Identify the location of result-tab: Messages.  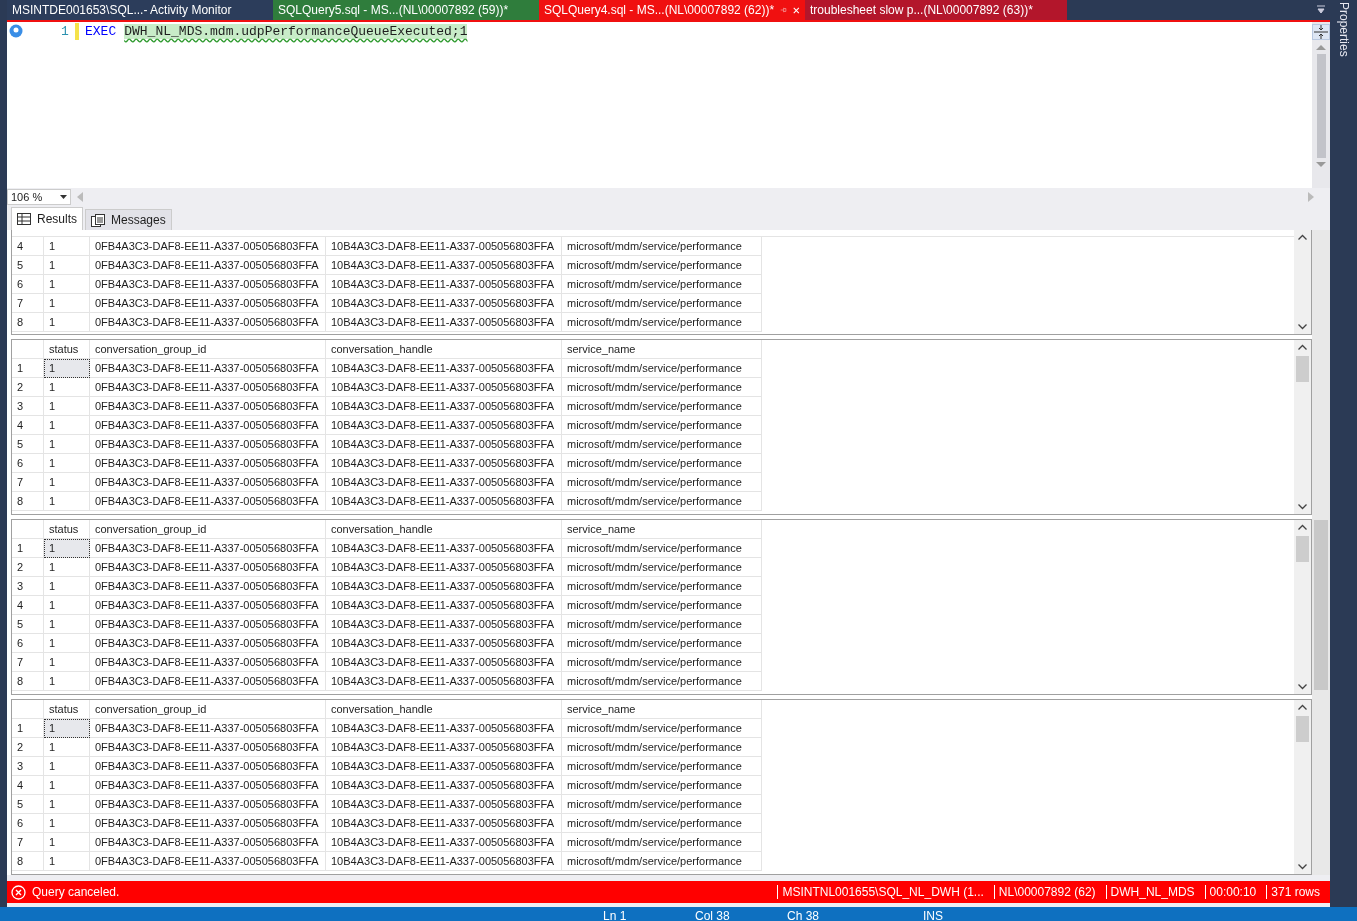
(128, 219).